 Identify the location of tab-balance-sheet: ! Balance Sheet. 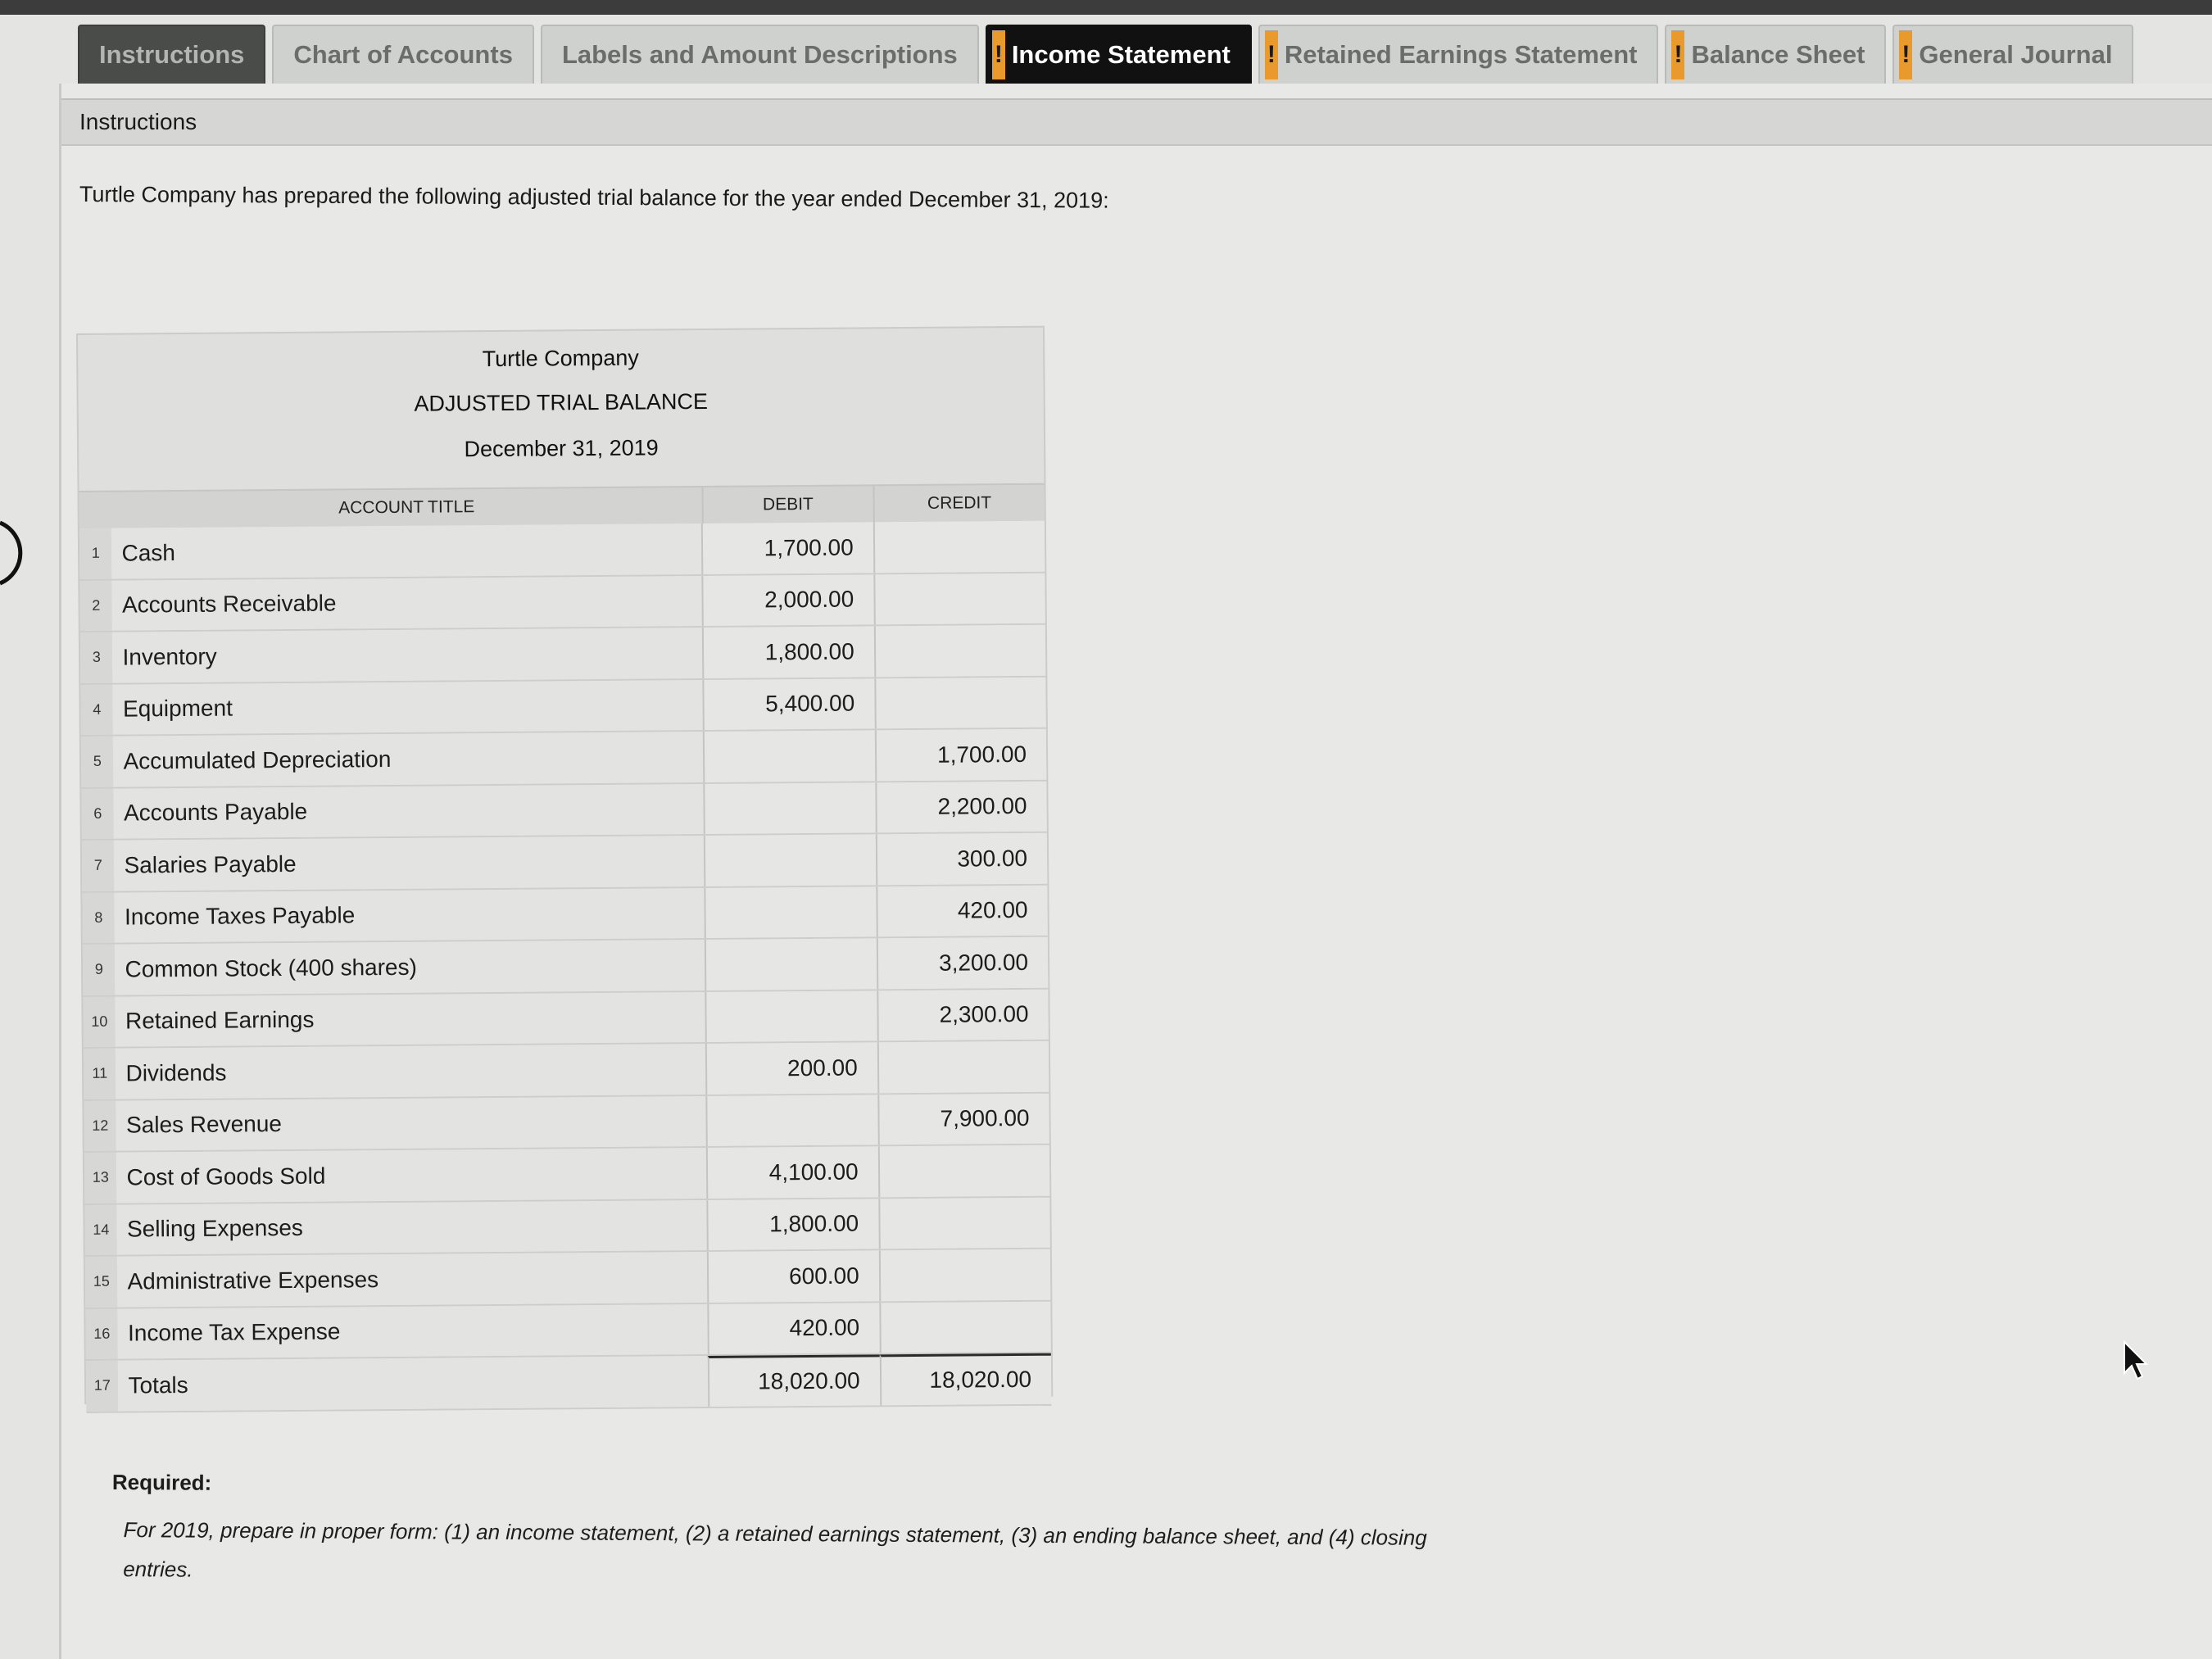
(1776, 54).